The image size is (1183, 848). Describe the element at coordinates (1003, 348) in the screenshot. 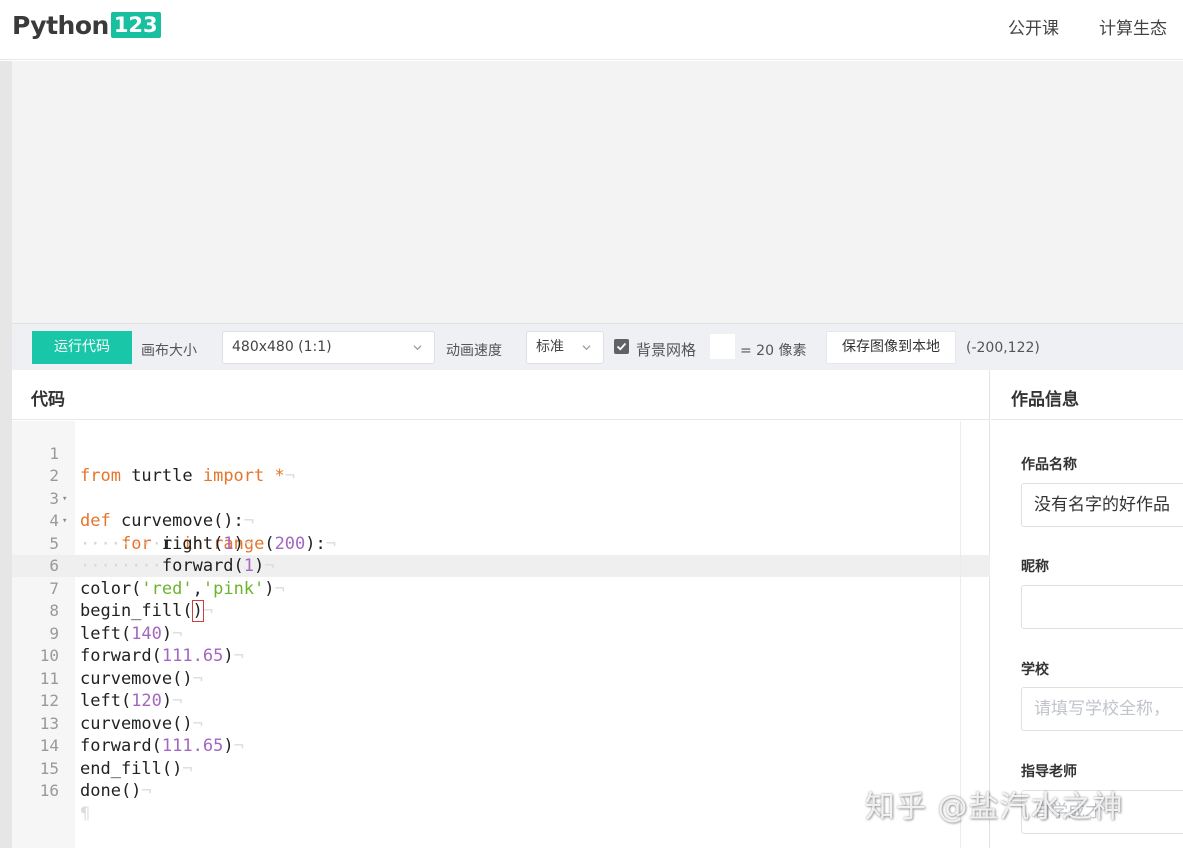

I see `cursor-coordinates: (-200,122)` at that location.